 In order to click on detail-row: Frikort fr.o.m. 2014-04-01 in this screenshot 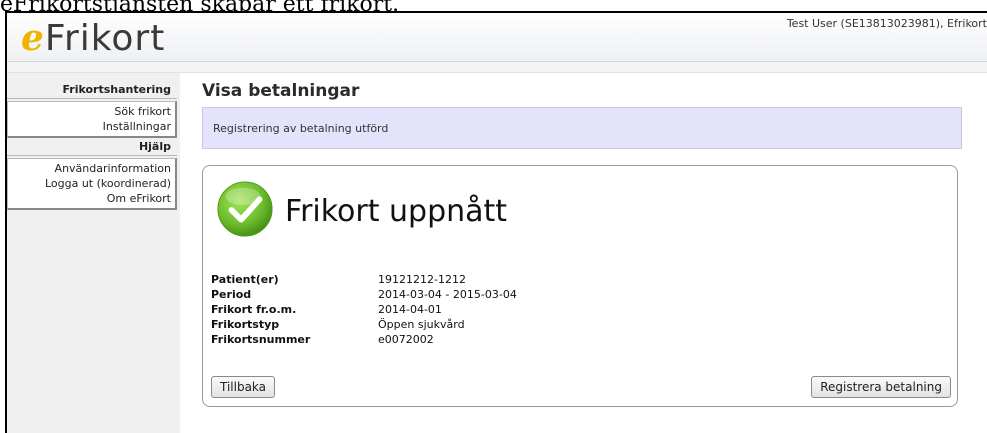, I will do `click(364, 309)`.